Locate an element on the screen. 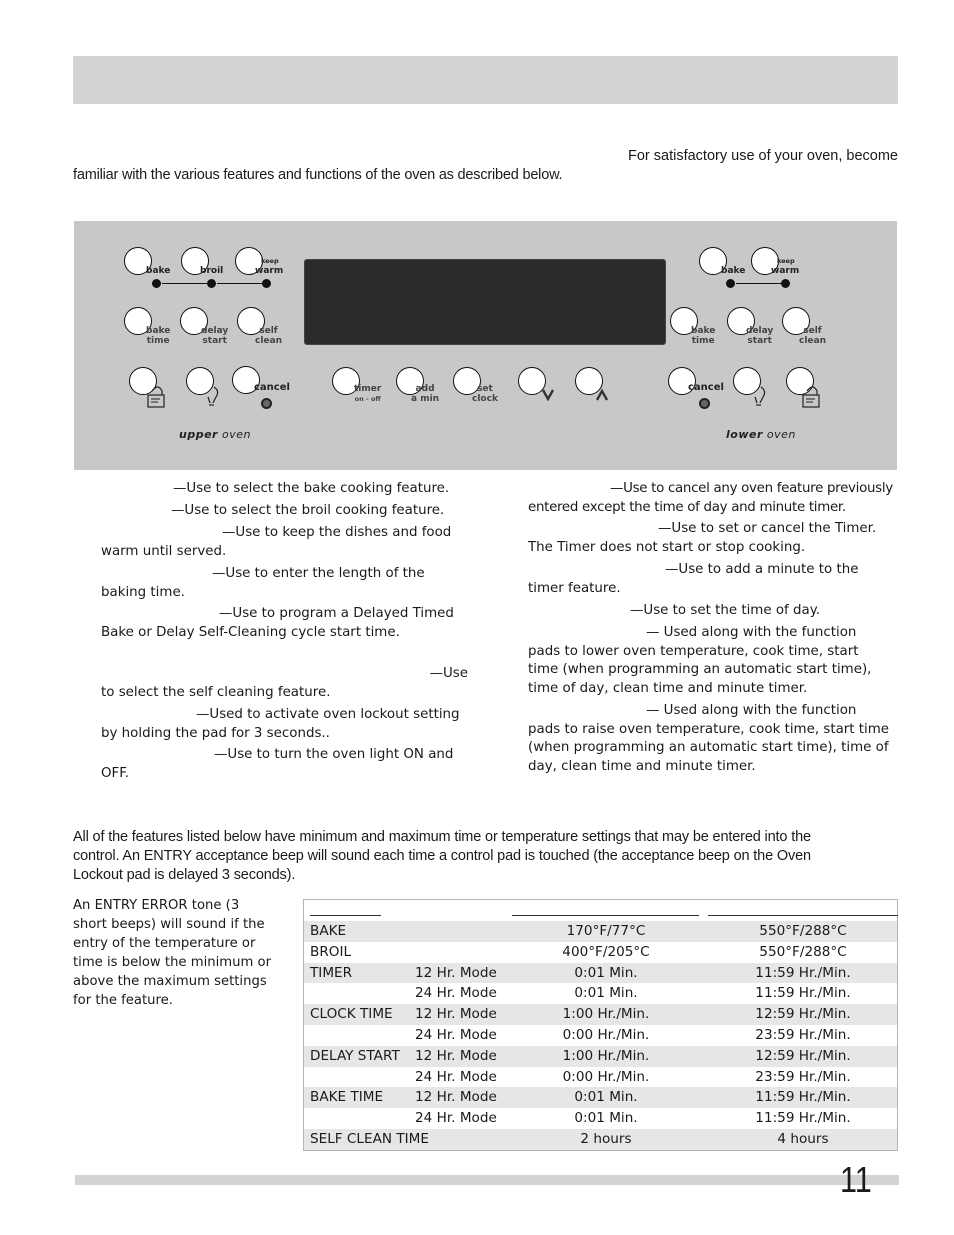  table-row: BAKE 170°F/77°C 550°F/288°C is located at coordinates (600, 931).